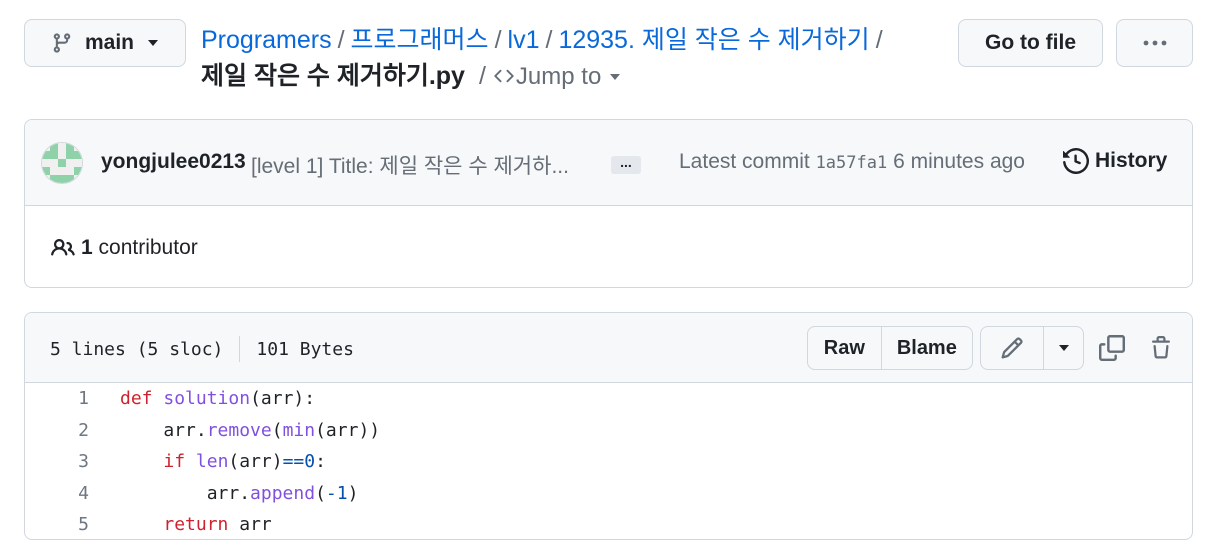  I want to click on jump-to-dropdown: Jump to, so click(556, 76).